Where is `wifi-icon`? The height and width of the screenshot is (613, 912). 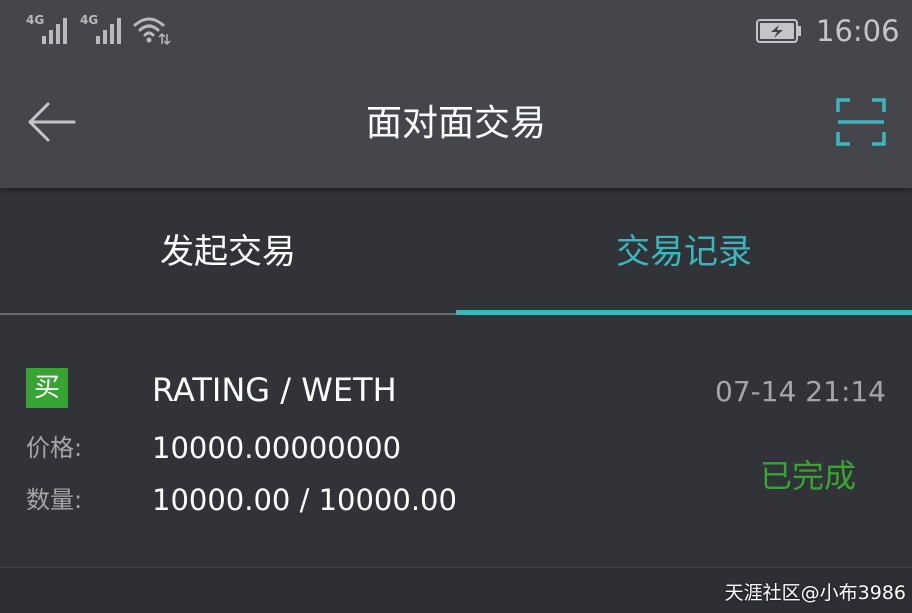
wifi-icon is located at coordinates (152, 31).